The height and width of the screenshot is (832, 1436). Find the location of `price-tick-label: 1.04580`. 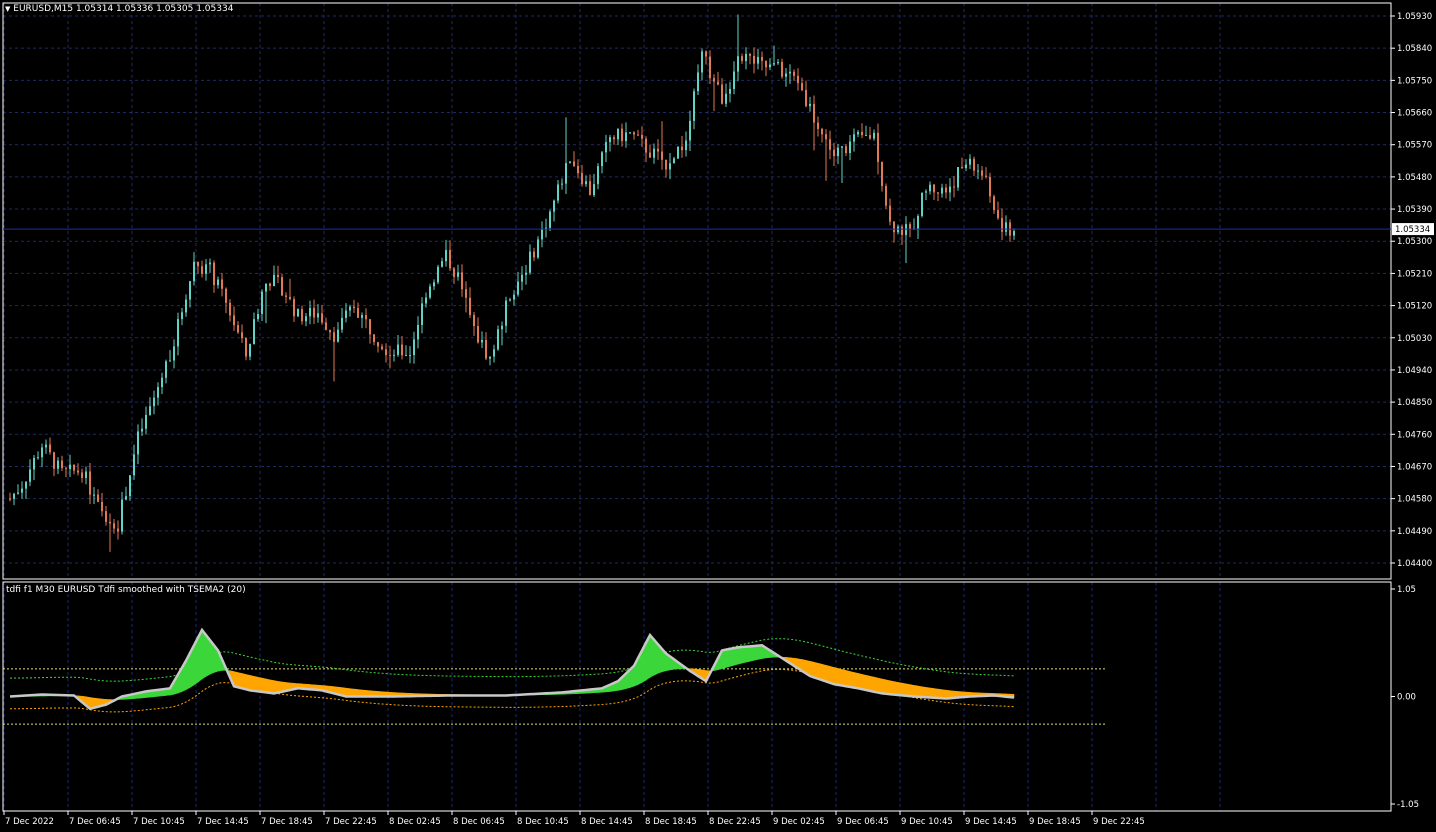

price-tick-label: 1.04580 is located at coordinates (1414, 500).